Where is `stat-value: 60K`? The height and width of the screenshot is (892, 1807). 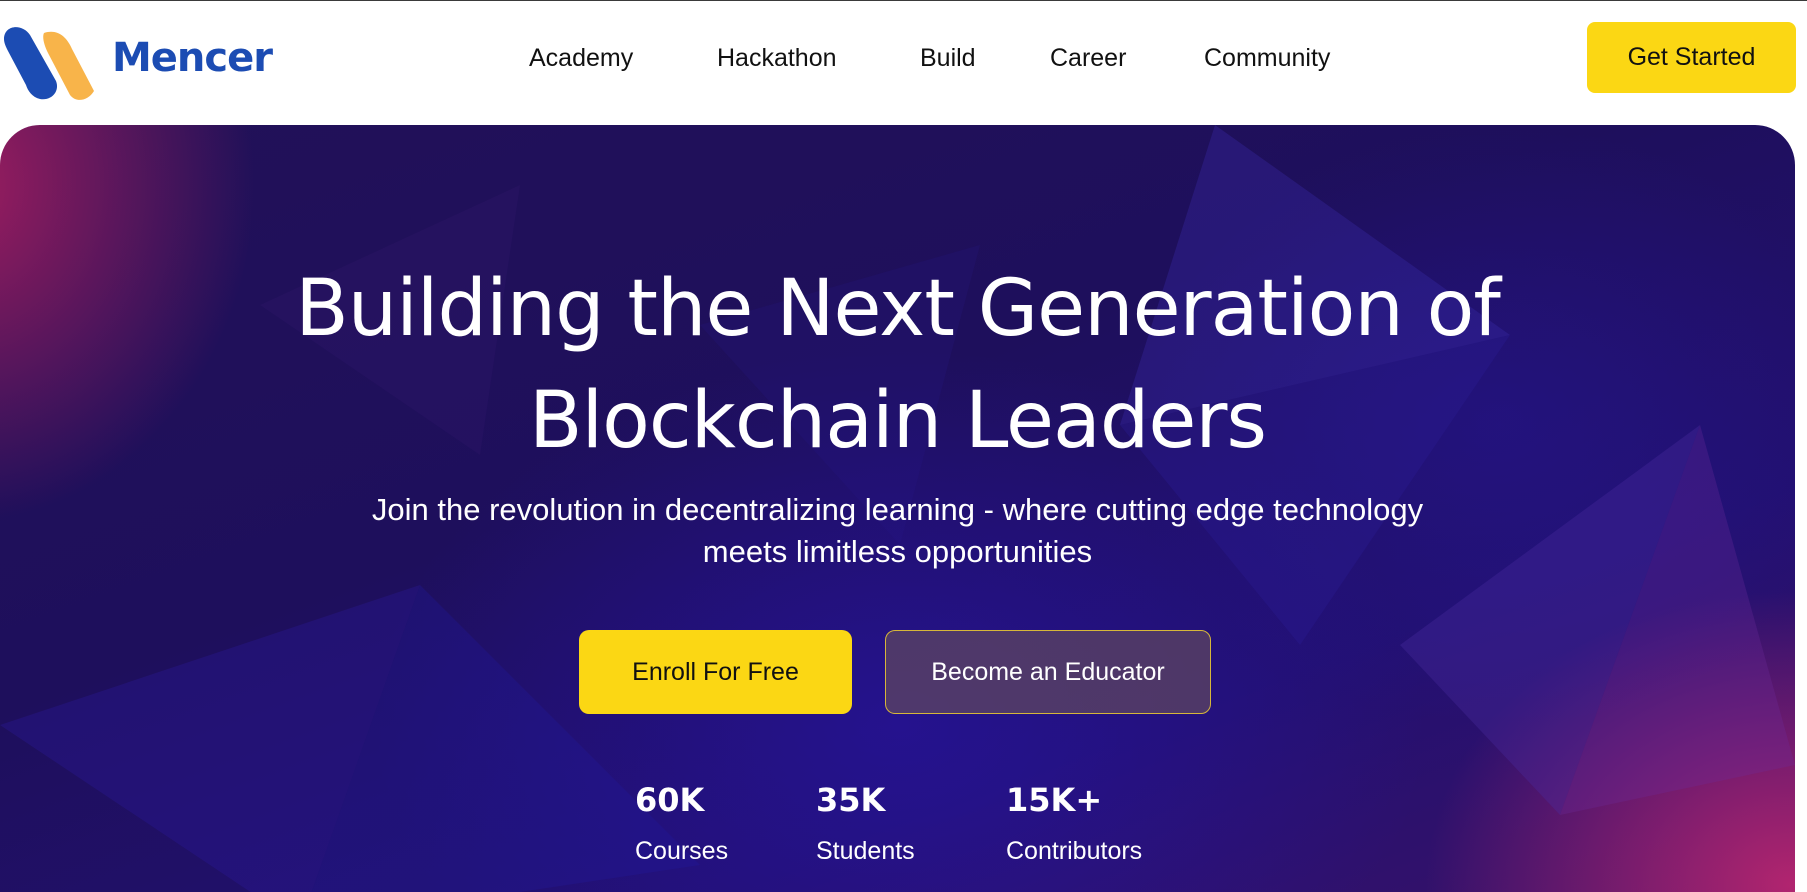
stat-value: 60K is located at coordinates (670, 800).